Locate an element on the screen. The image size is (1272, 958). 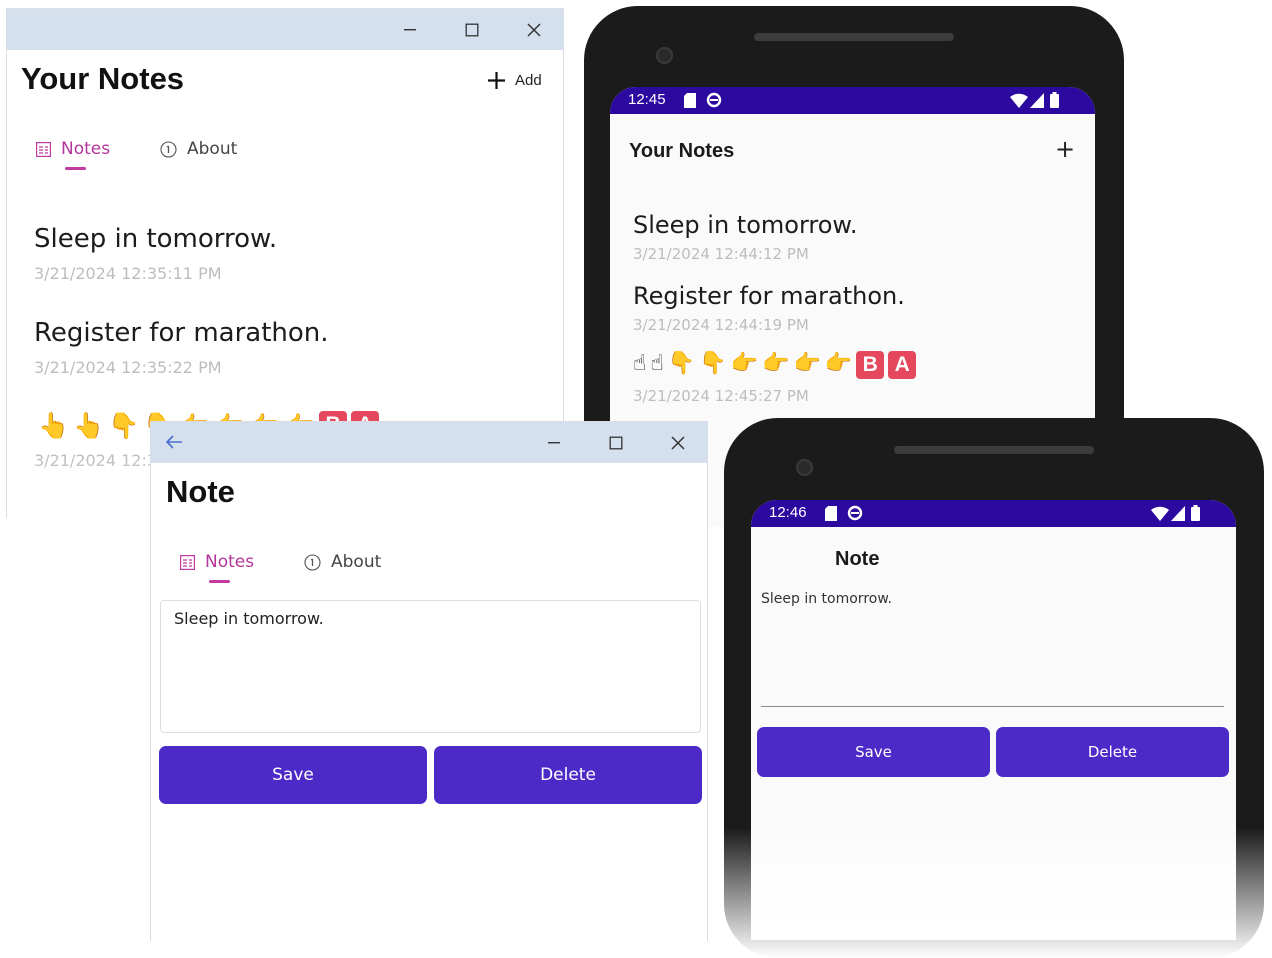
back-arrow-icon is located at coordinates (173, 442).